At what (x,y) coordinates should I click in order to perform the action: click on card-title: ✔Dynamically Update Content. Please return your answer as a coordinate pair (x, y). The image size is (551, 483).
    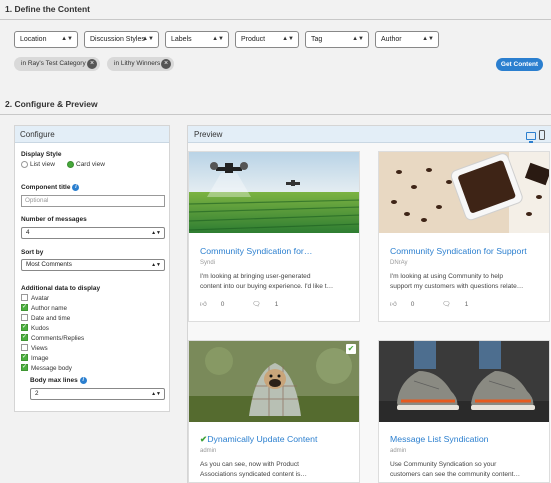
    Looking at the image, I should click on (258, 439).